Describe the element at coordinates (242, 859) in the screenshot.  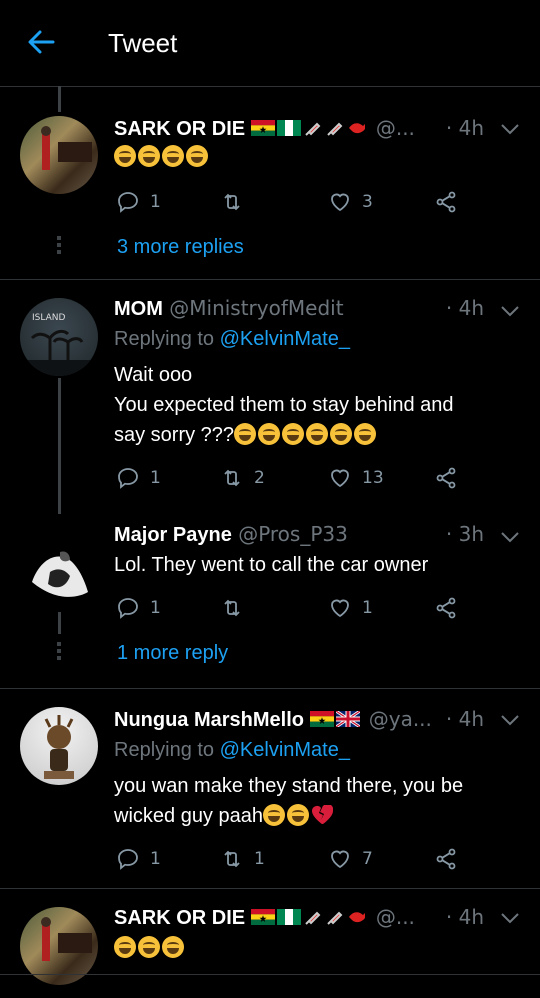
I see `retweet-button: 1` at that location.